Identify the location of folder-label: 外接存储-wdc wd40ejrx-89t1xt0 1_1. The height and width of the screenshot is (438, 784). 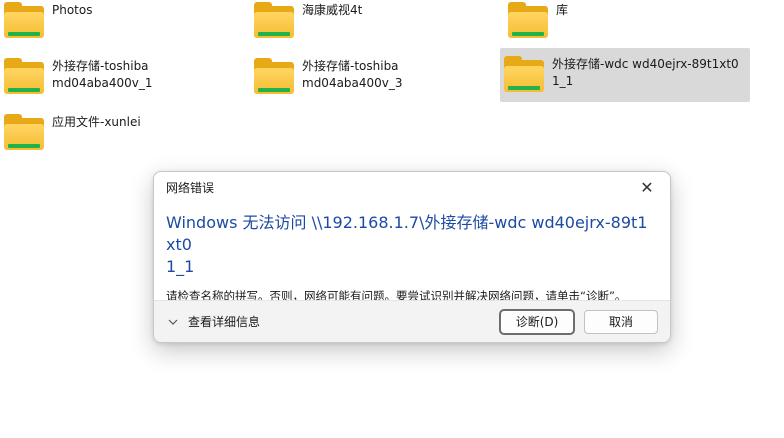
(645, 72).